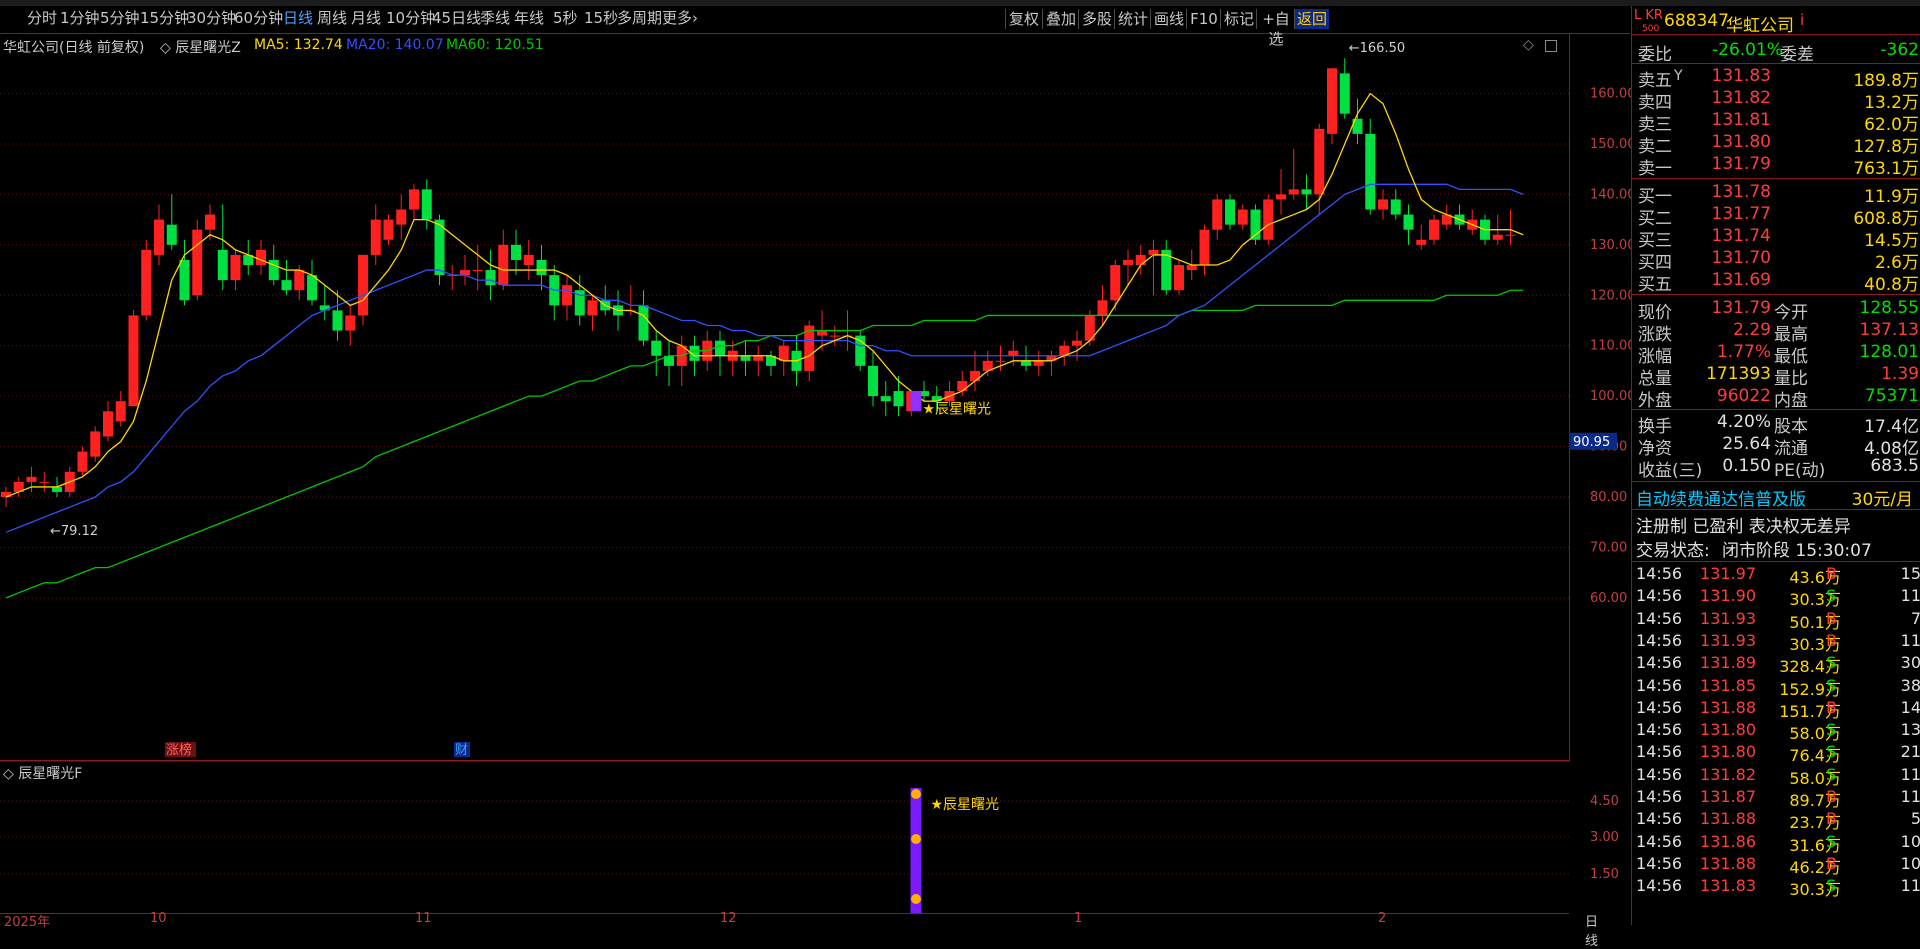 The width and height of the screenshot is (1920, 949). I want to click on tool-button-5: F10, so click(1203, 19).